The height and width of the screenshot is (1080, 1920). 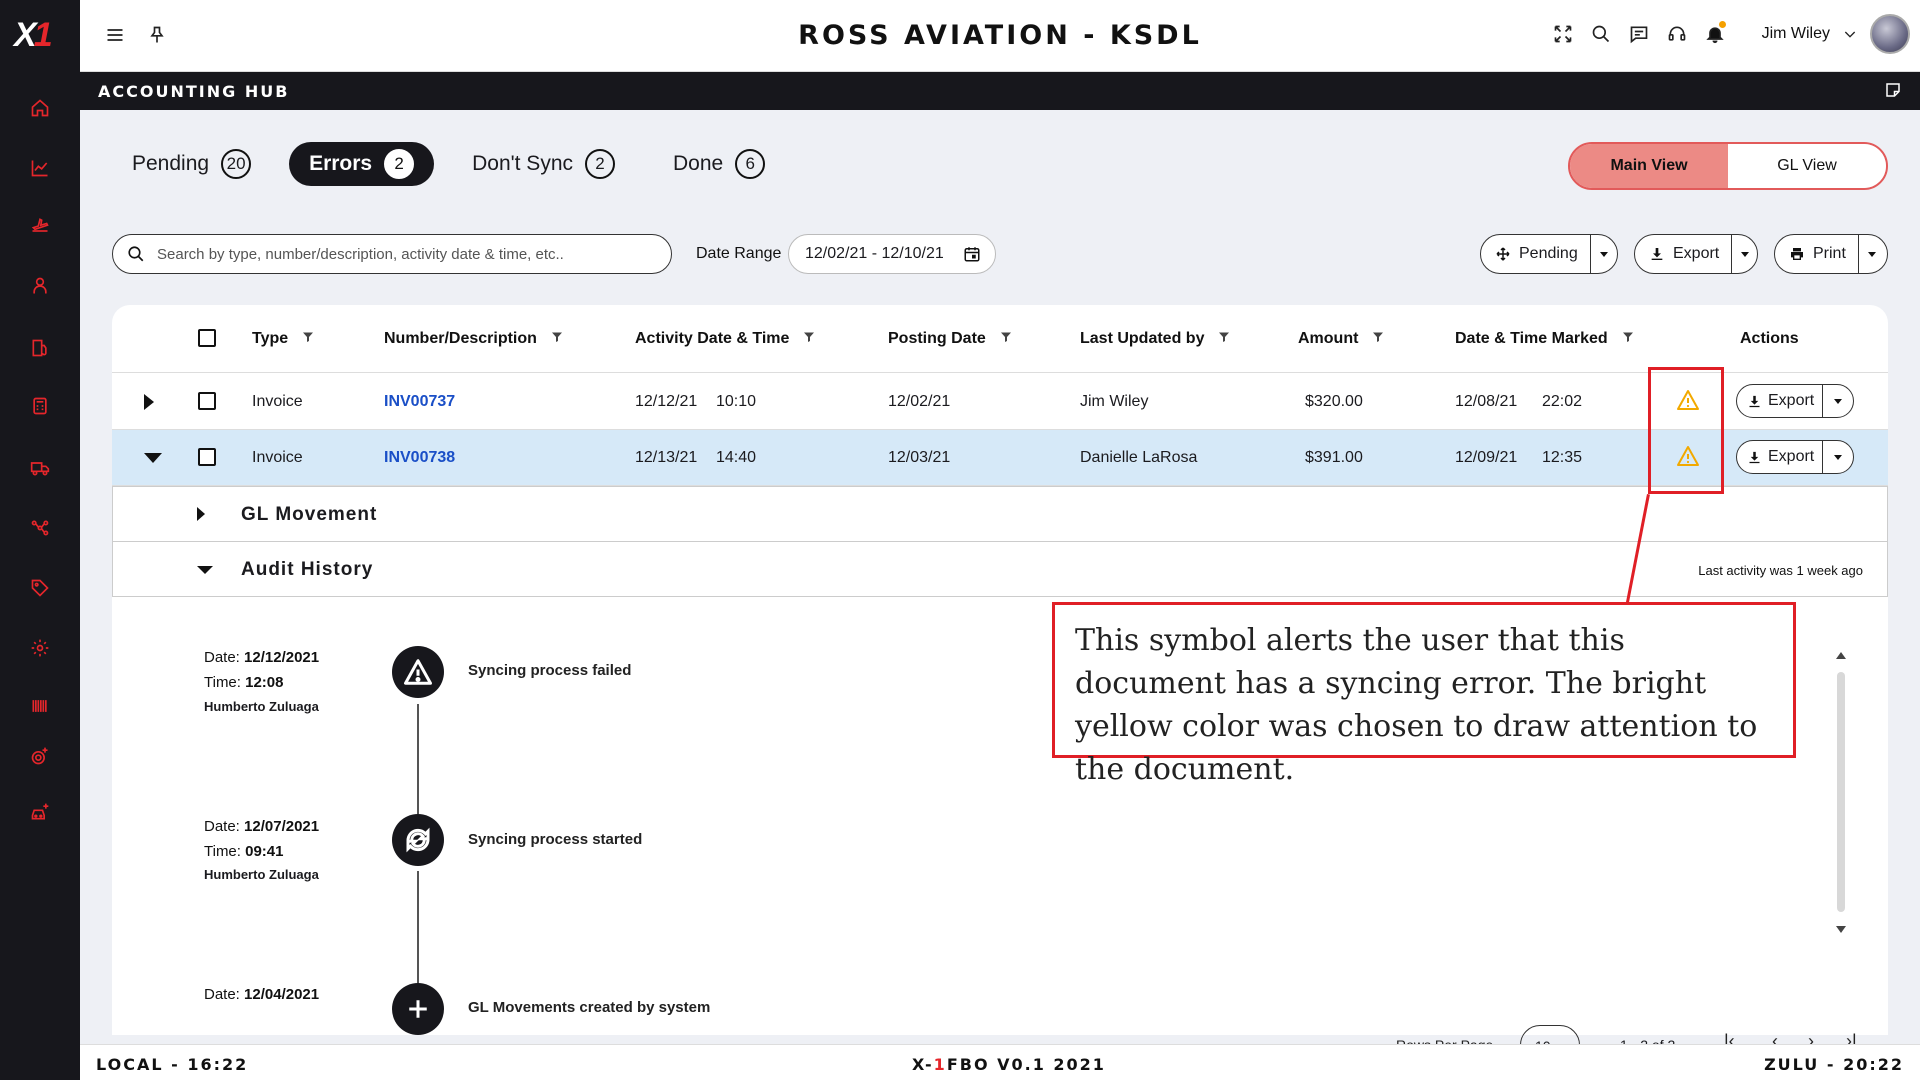 I want to click on cell-marked-time: 12:35, so click(x=1562, y=457).